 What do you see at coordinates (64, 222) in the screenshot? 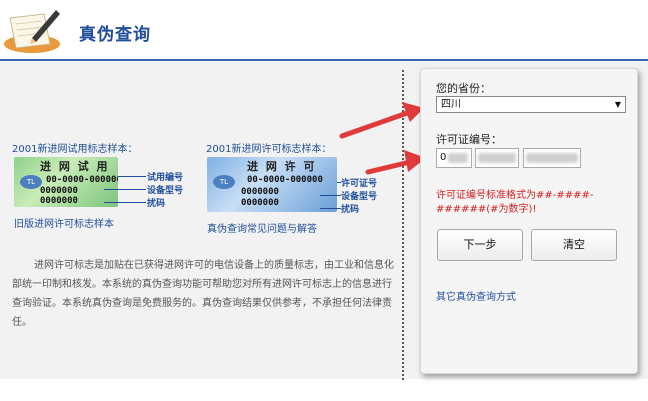
I see `old-sample-link: 旧版进网许可标志样本` at bounding box center [64, 222].